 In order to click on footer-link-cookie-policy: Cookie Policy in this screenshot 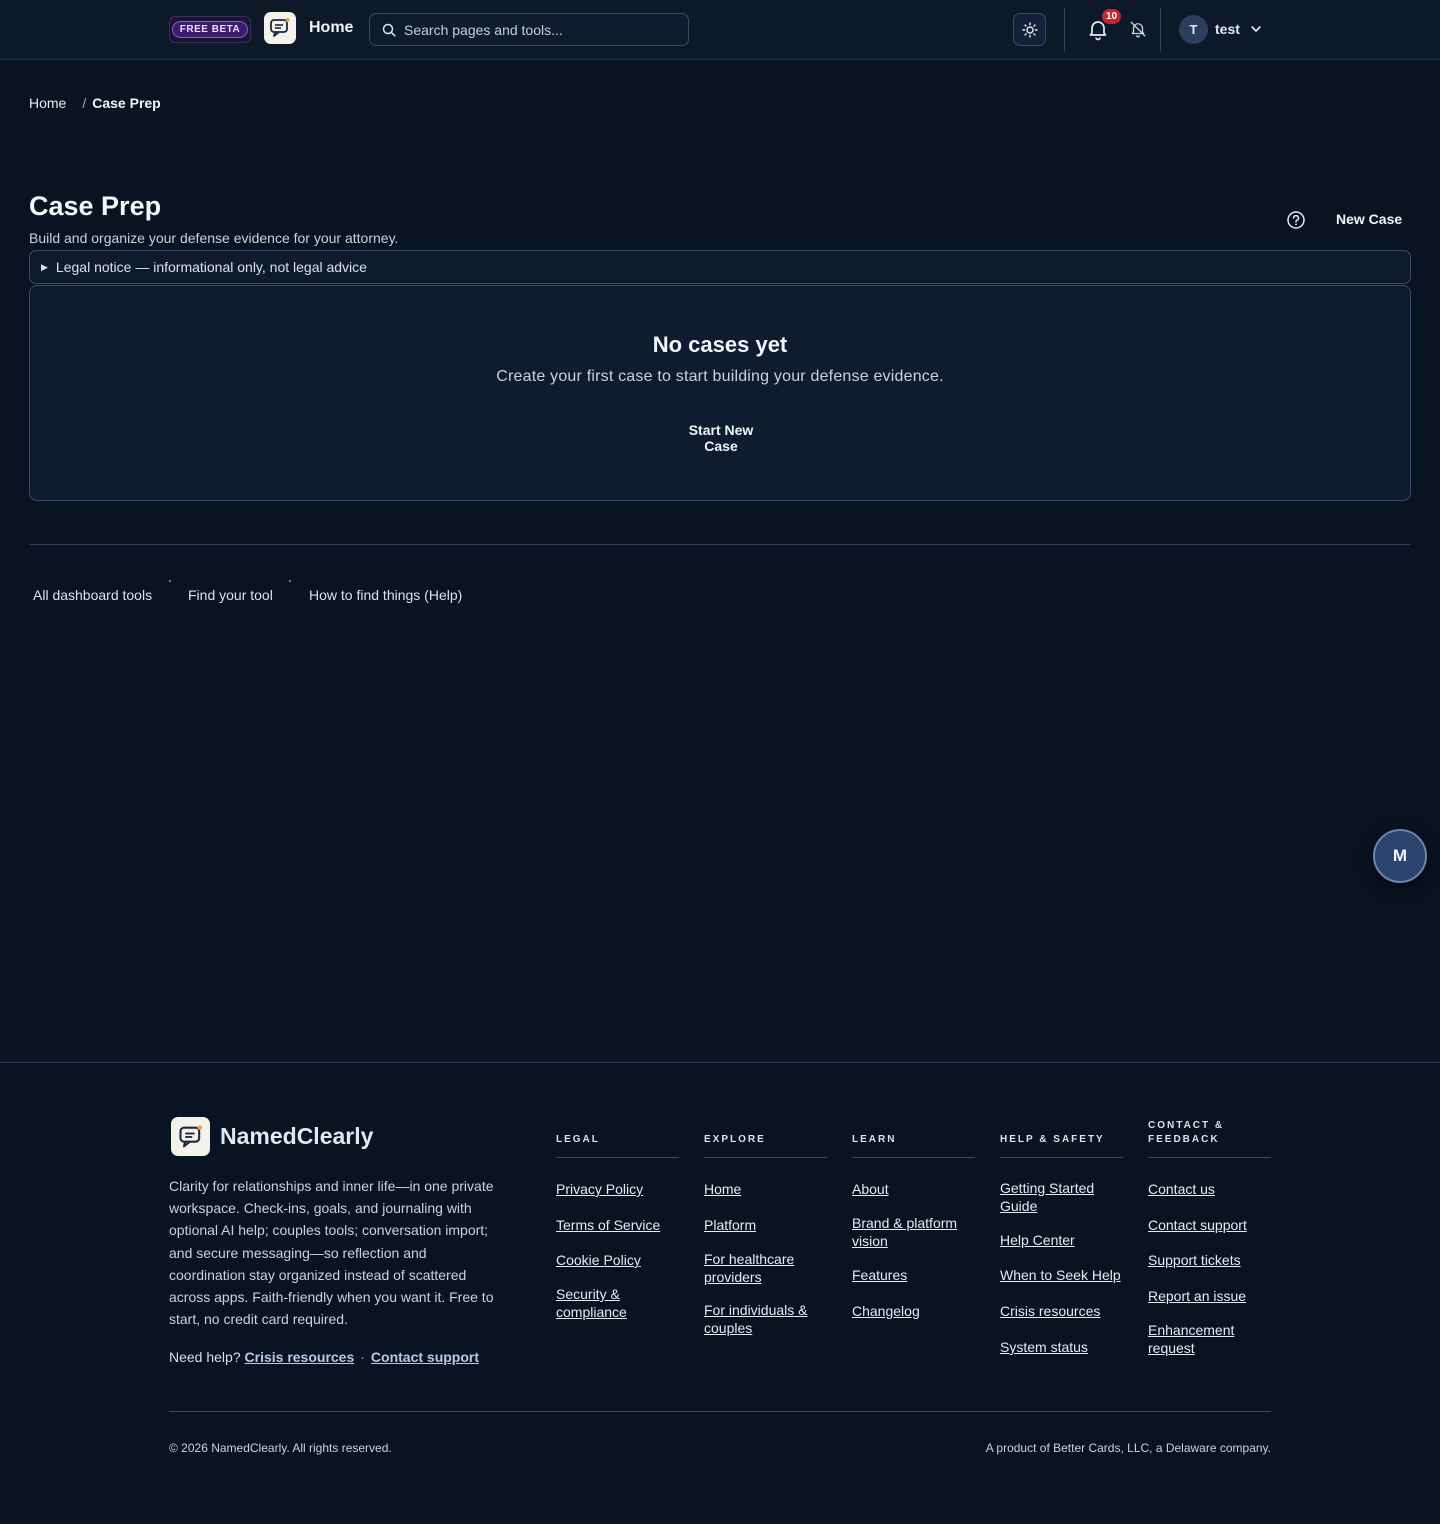, I will do `click(617, 1260)`.